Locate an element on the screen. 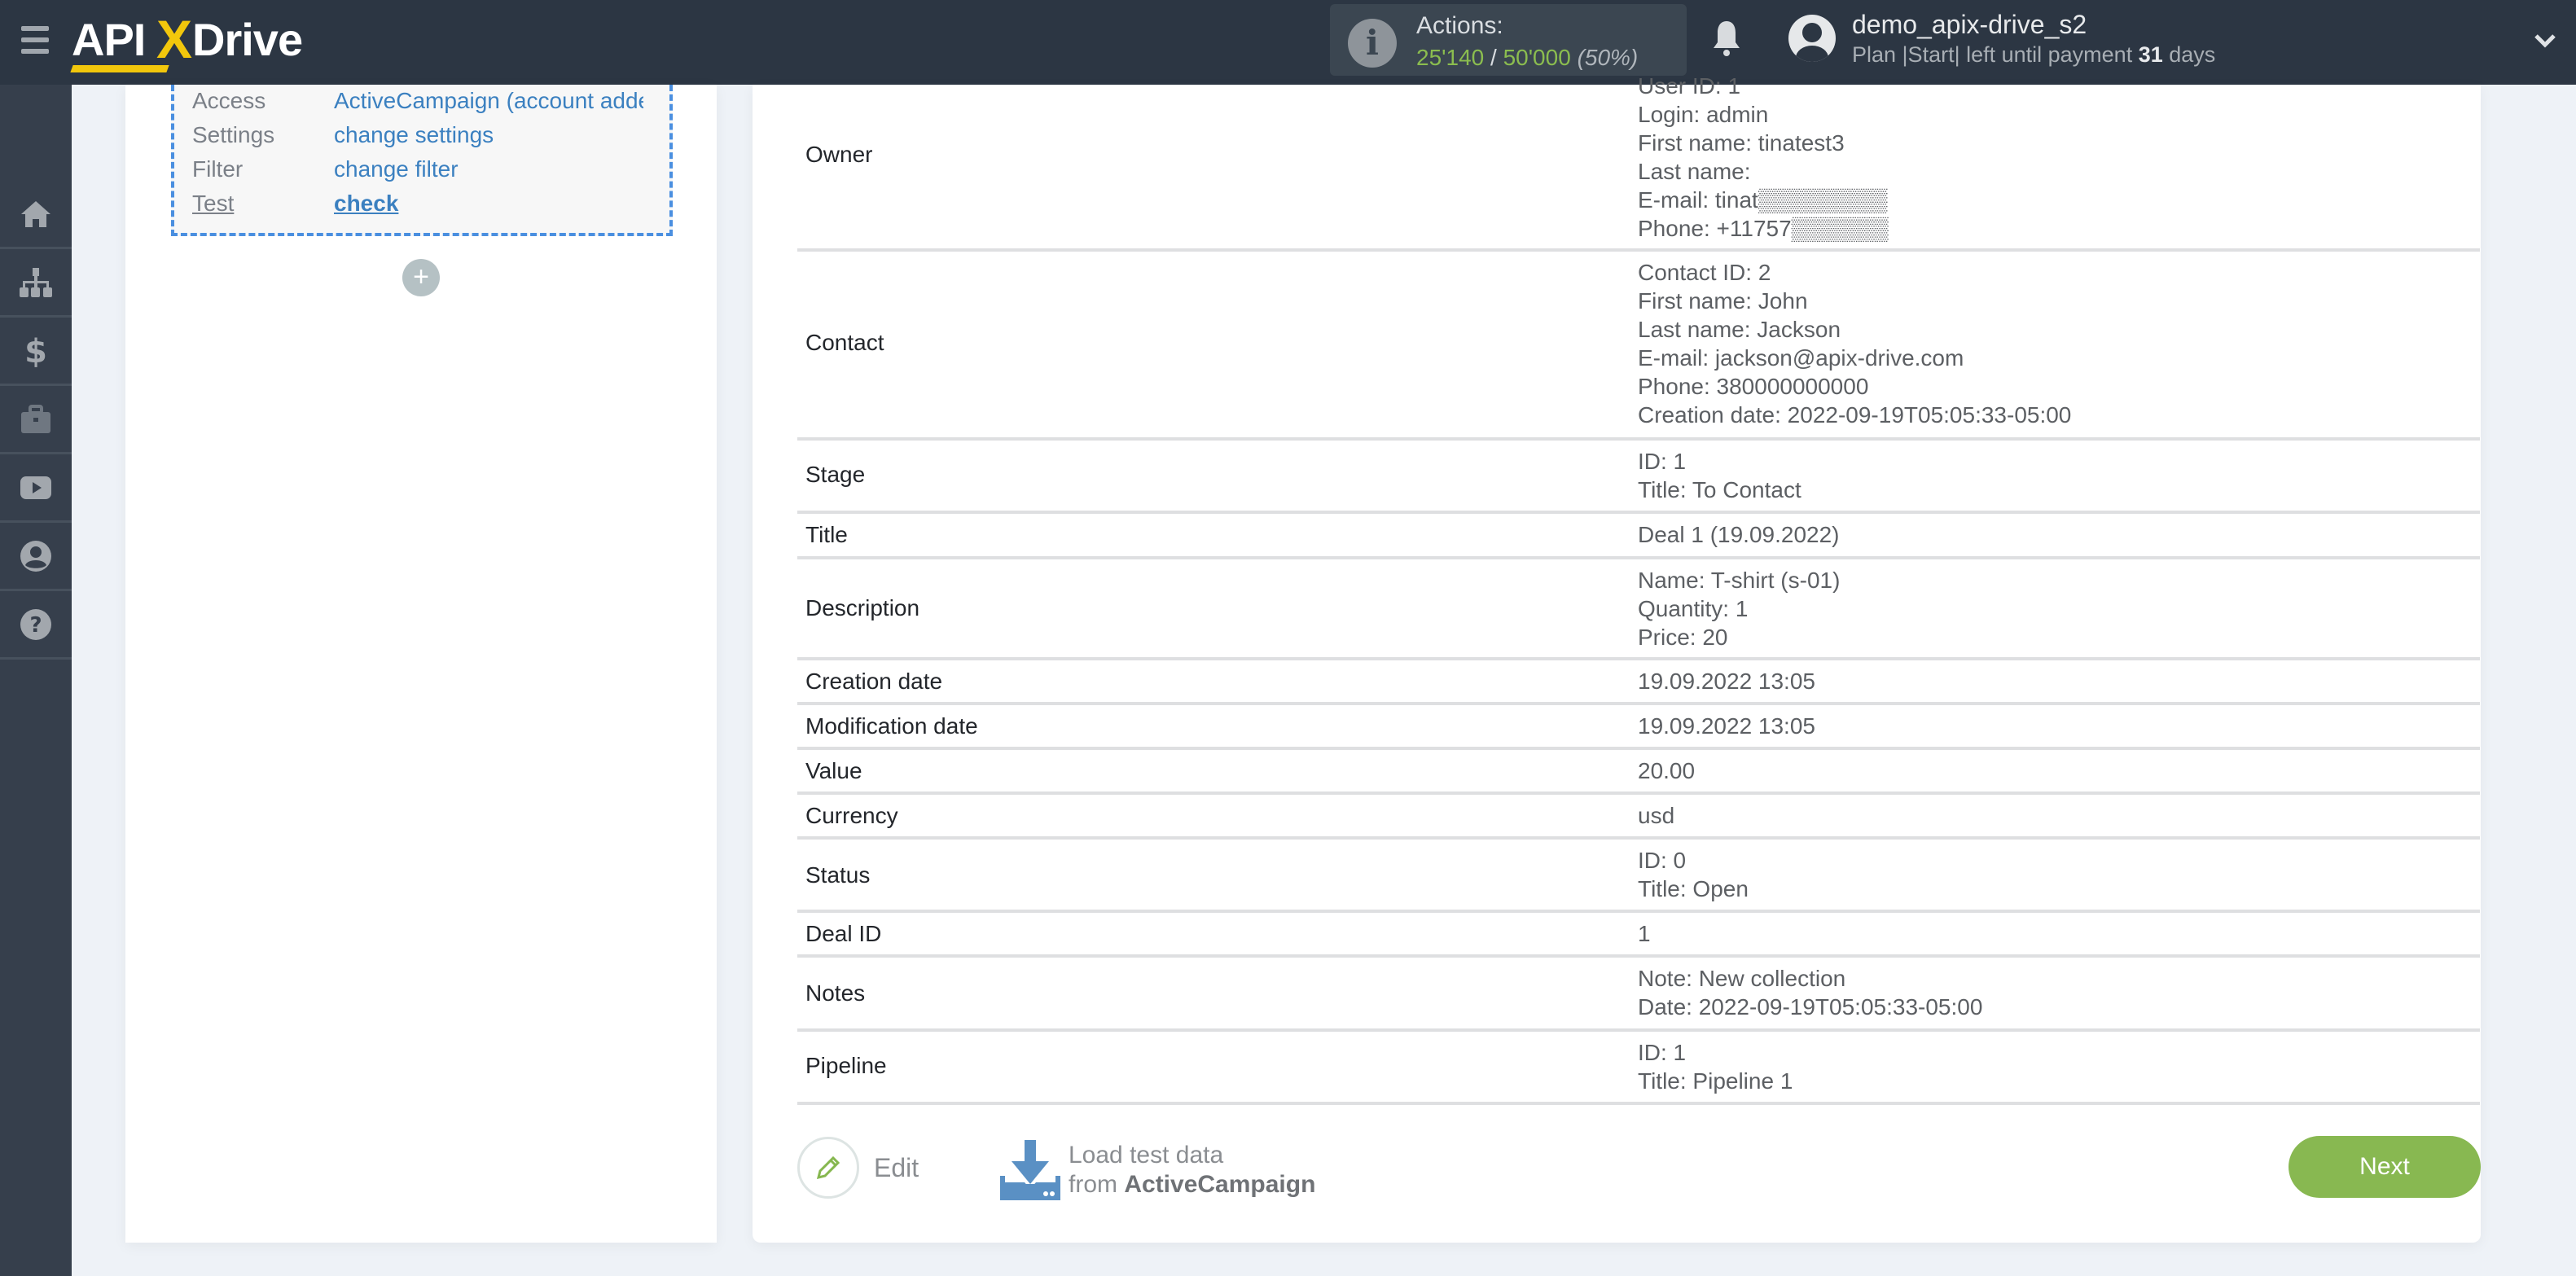  row-label: Modification date is located at coordinates (891, 726).